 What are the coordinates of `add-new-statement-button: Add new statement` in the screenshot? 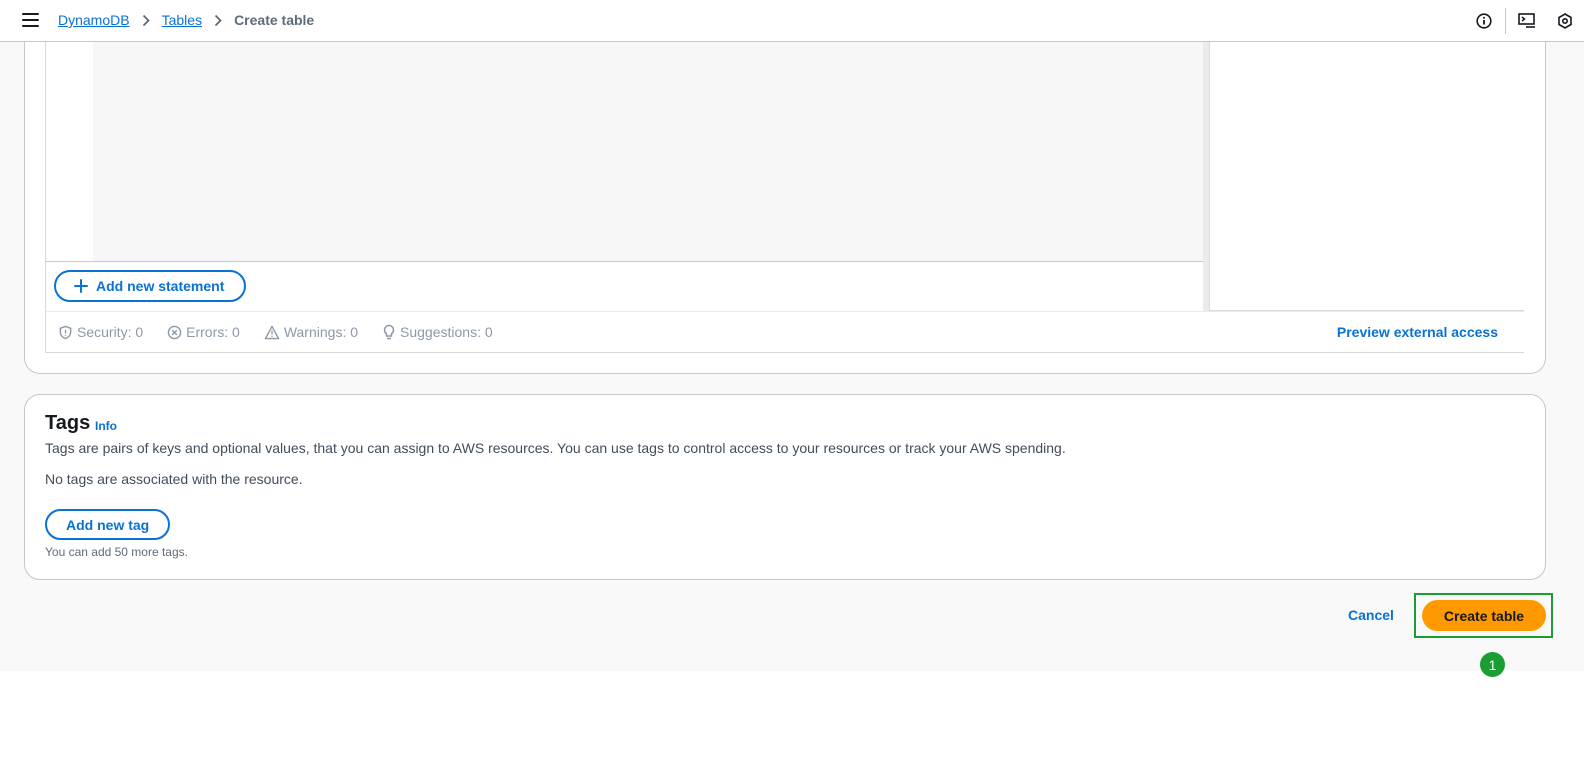 It's located at (150, 286).